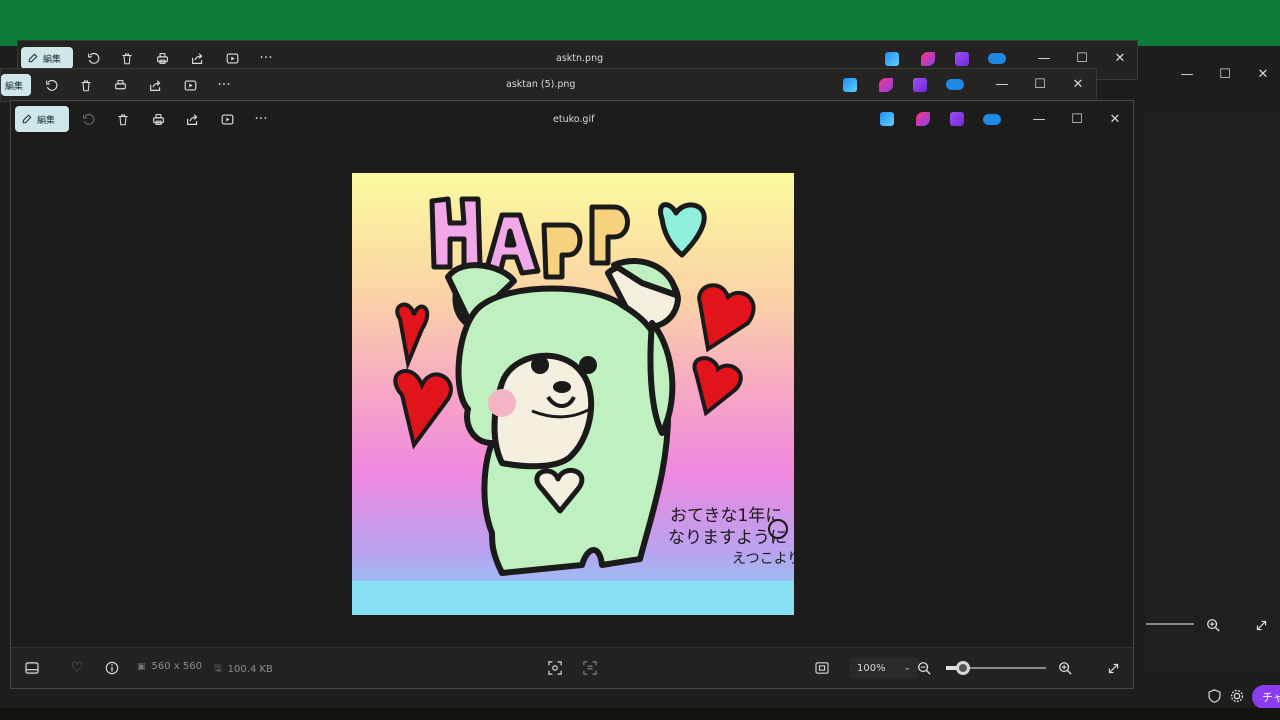 This screenshot has height=720, width=1280. Describe the element at coordinates (1271, 697) in the screenshot. I see `chat-label: チャ` at that location.